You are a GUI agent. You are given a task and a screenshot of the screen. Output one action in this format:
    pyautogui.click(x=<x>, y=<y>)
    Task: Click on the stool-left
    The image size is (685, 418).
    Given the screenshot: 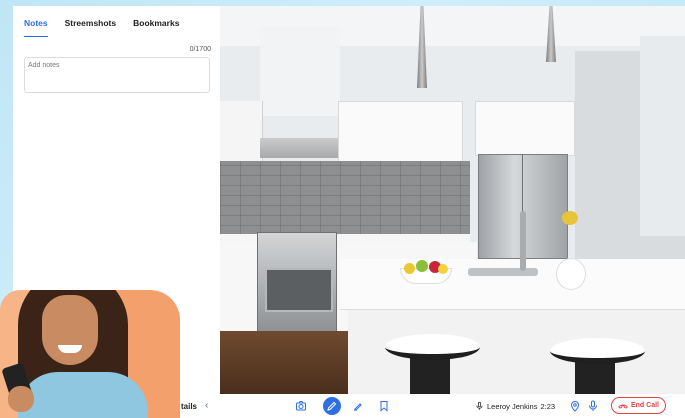 What is the action you would take?
    pyautogui.click(x=432, y=347)
    